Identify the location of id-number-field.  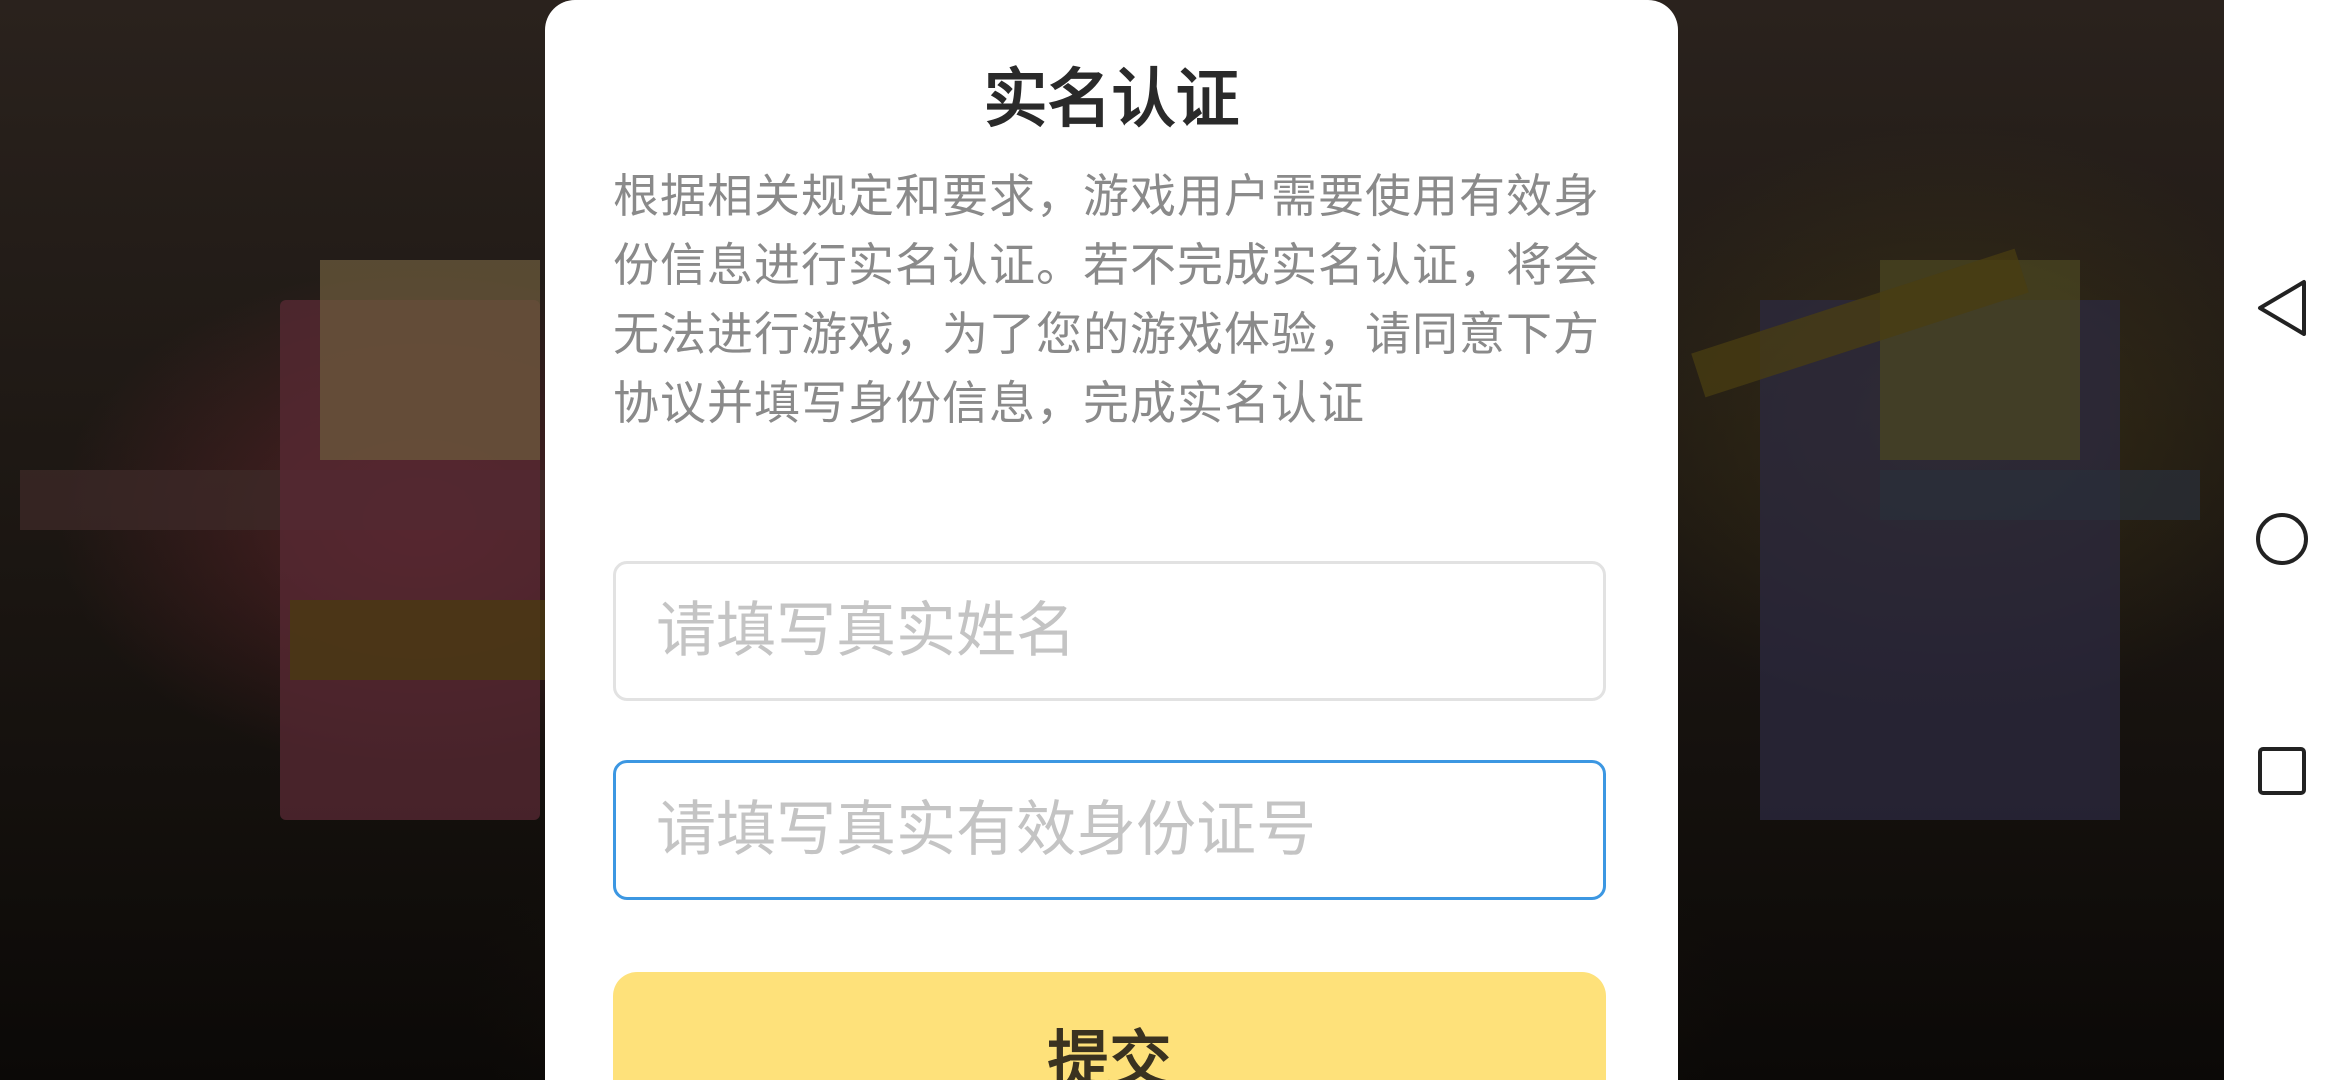
(1109, 830).